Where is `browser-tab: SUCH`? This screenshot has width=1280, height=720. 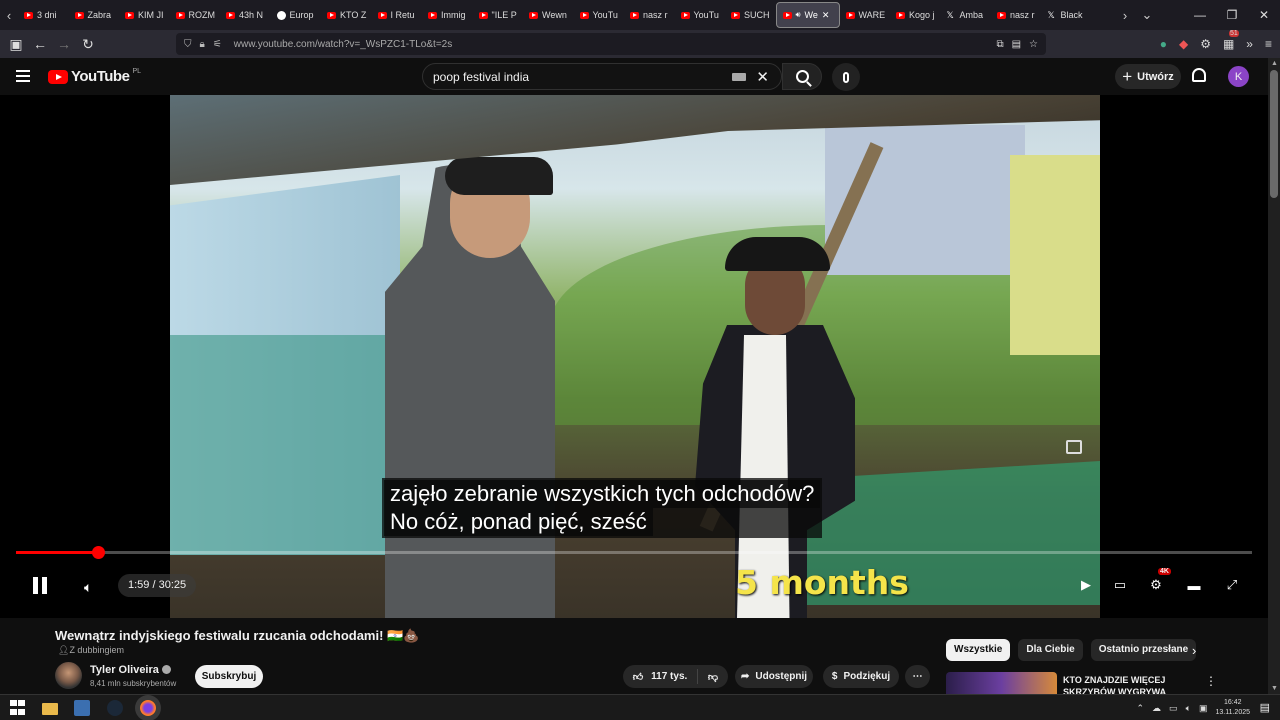 browser-tab: SUCH is located at coordinates (750, 15).